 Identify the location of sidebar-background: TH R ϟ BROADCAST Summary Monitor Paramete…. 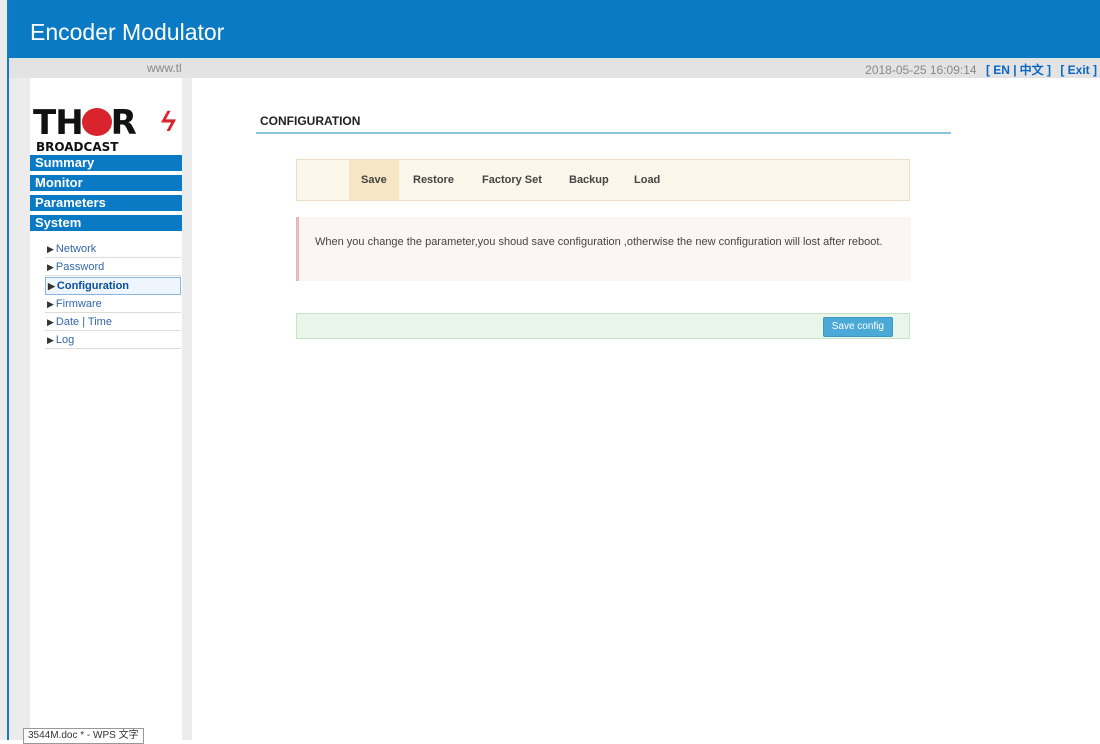
(100, 409).